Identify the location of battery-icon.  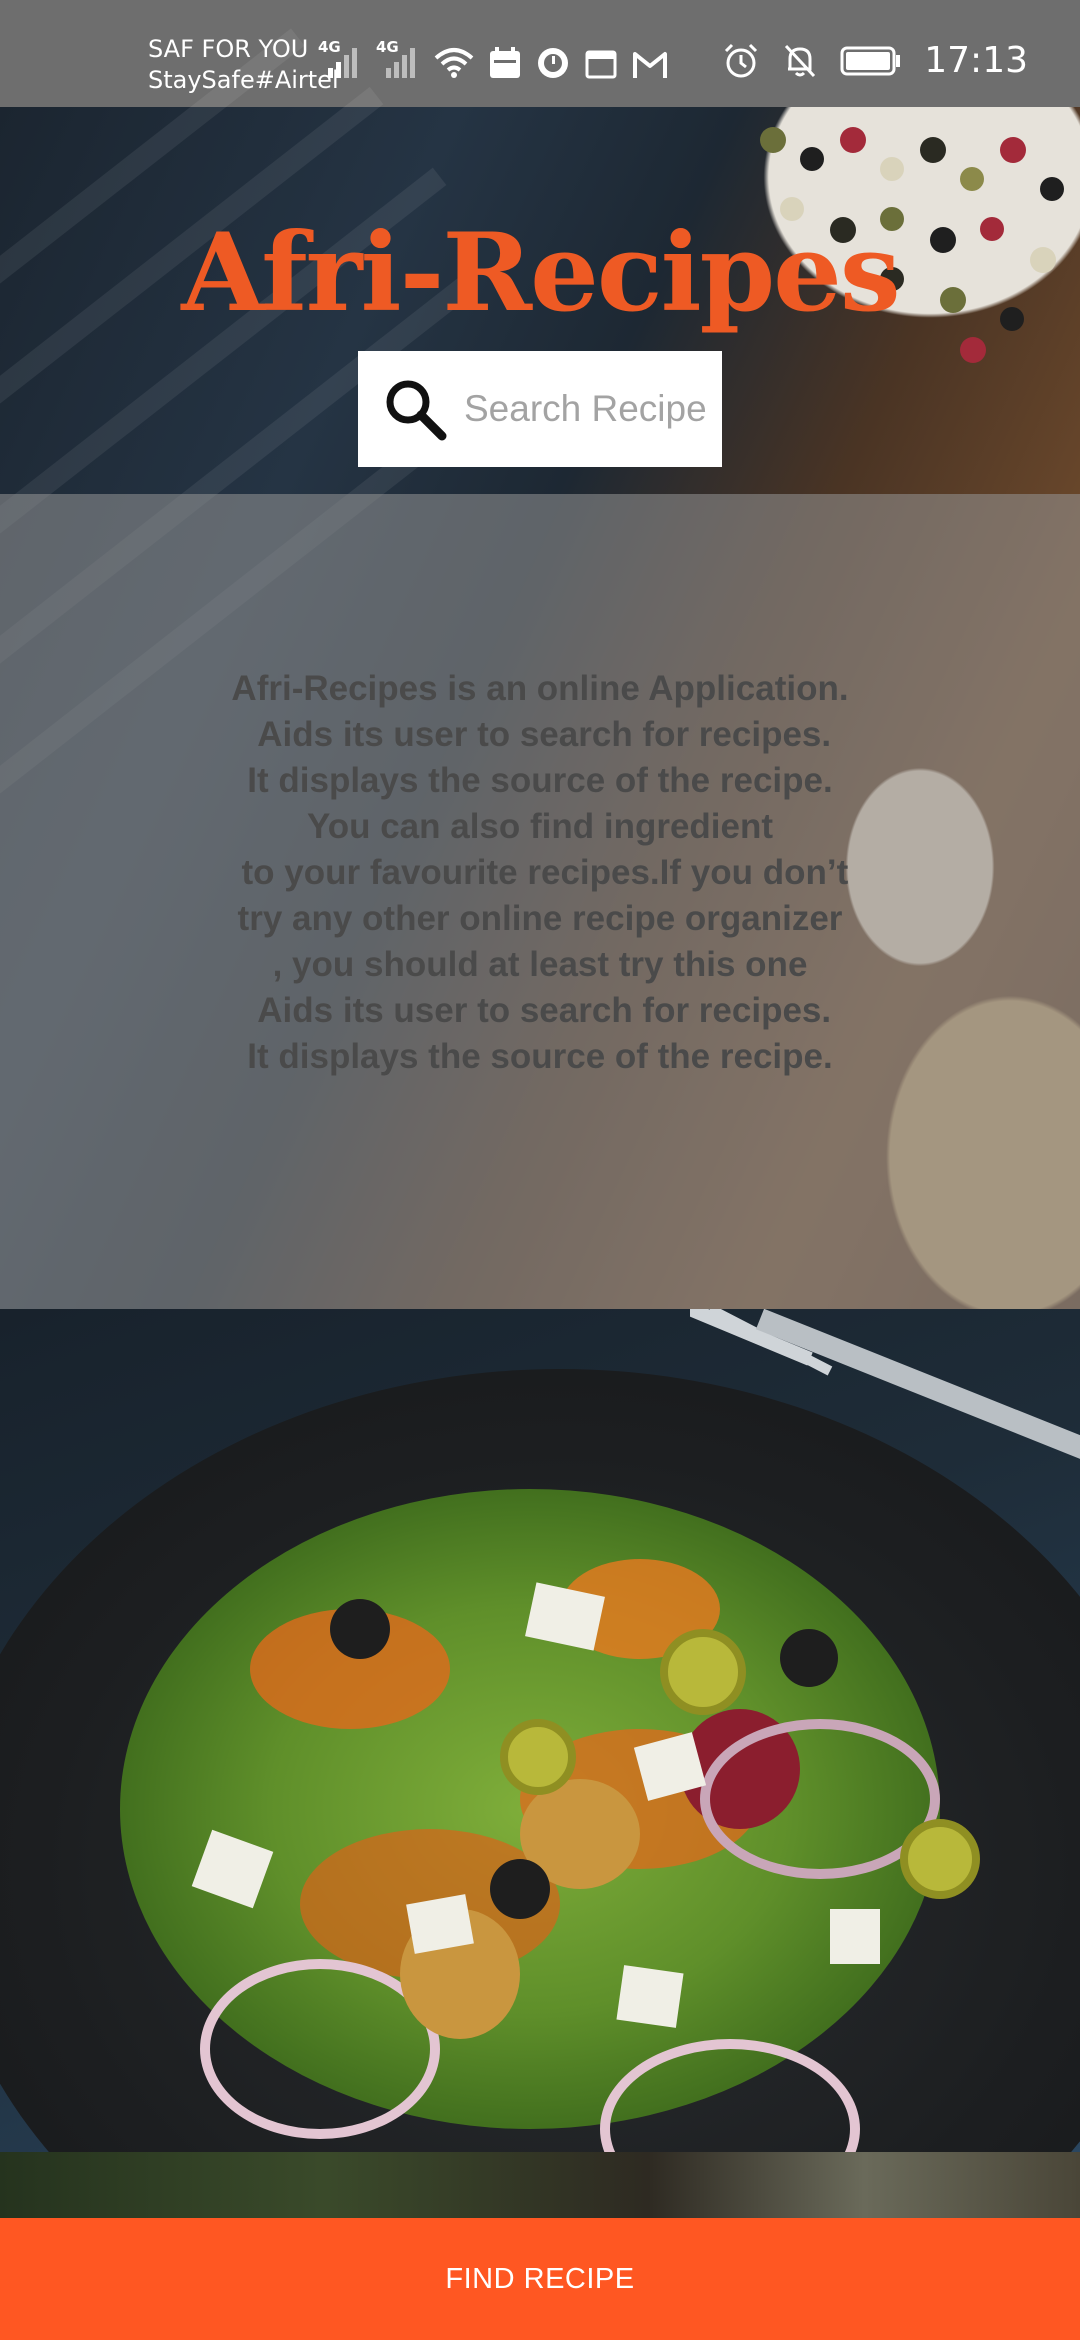
(870, 60).